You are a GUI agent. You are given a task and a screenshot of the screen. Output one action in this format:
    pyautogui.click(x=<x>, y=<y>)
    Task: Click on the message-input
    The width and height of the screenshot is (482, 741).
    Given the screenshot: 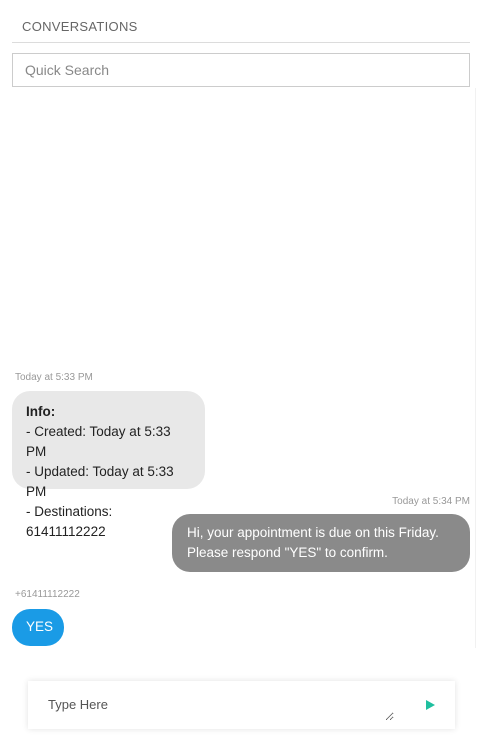 What is the action you would take?
    pyautogui.click(x=215, y=704)
    